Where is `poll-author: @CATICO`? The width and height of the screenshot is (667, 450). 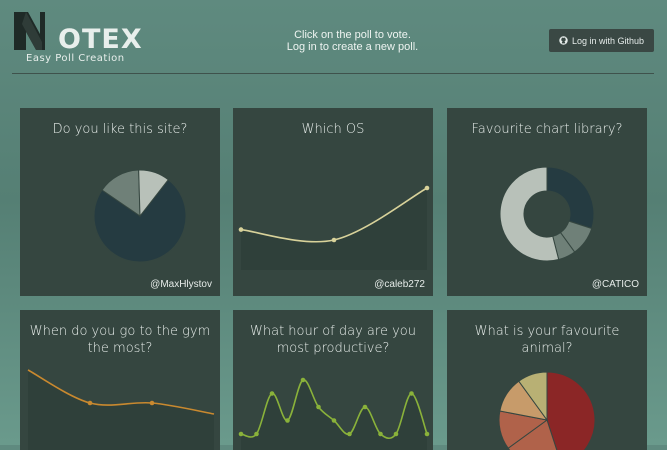
poll-author: @CATICO is located at coordinates (615, 284).